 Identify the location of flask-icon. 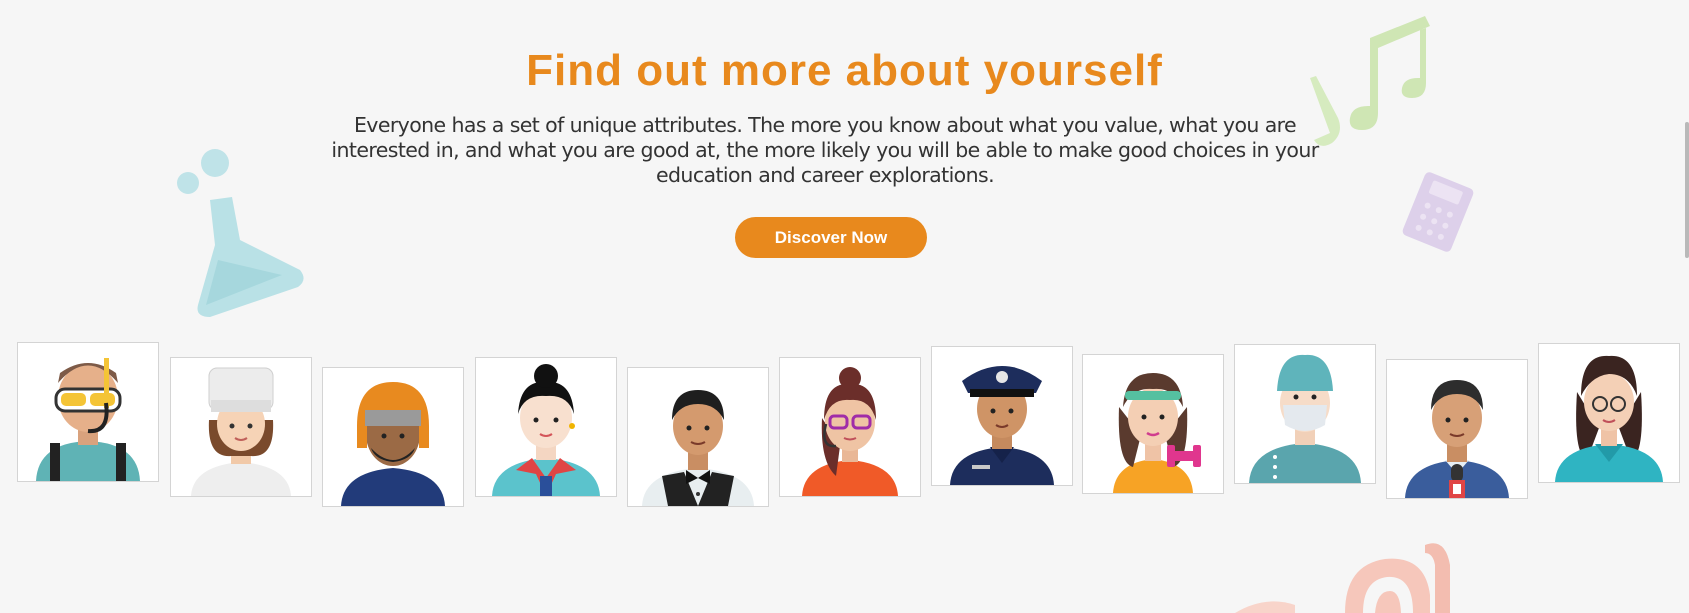
(240, 232).